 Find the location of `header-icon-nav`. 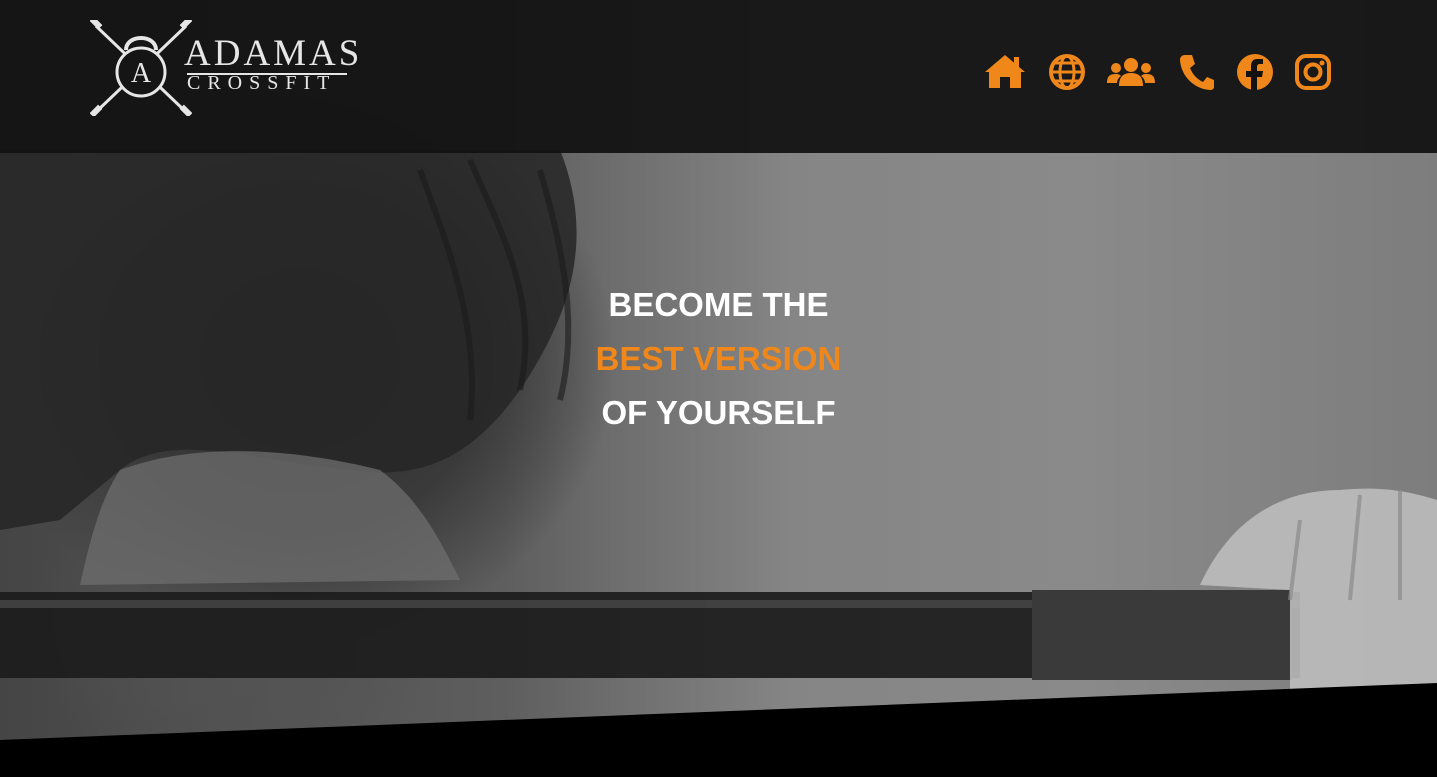

header-icon-nav is located at coordinates (1162, 72).